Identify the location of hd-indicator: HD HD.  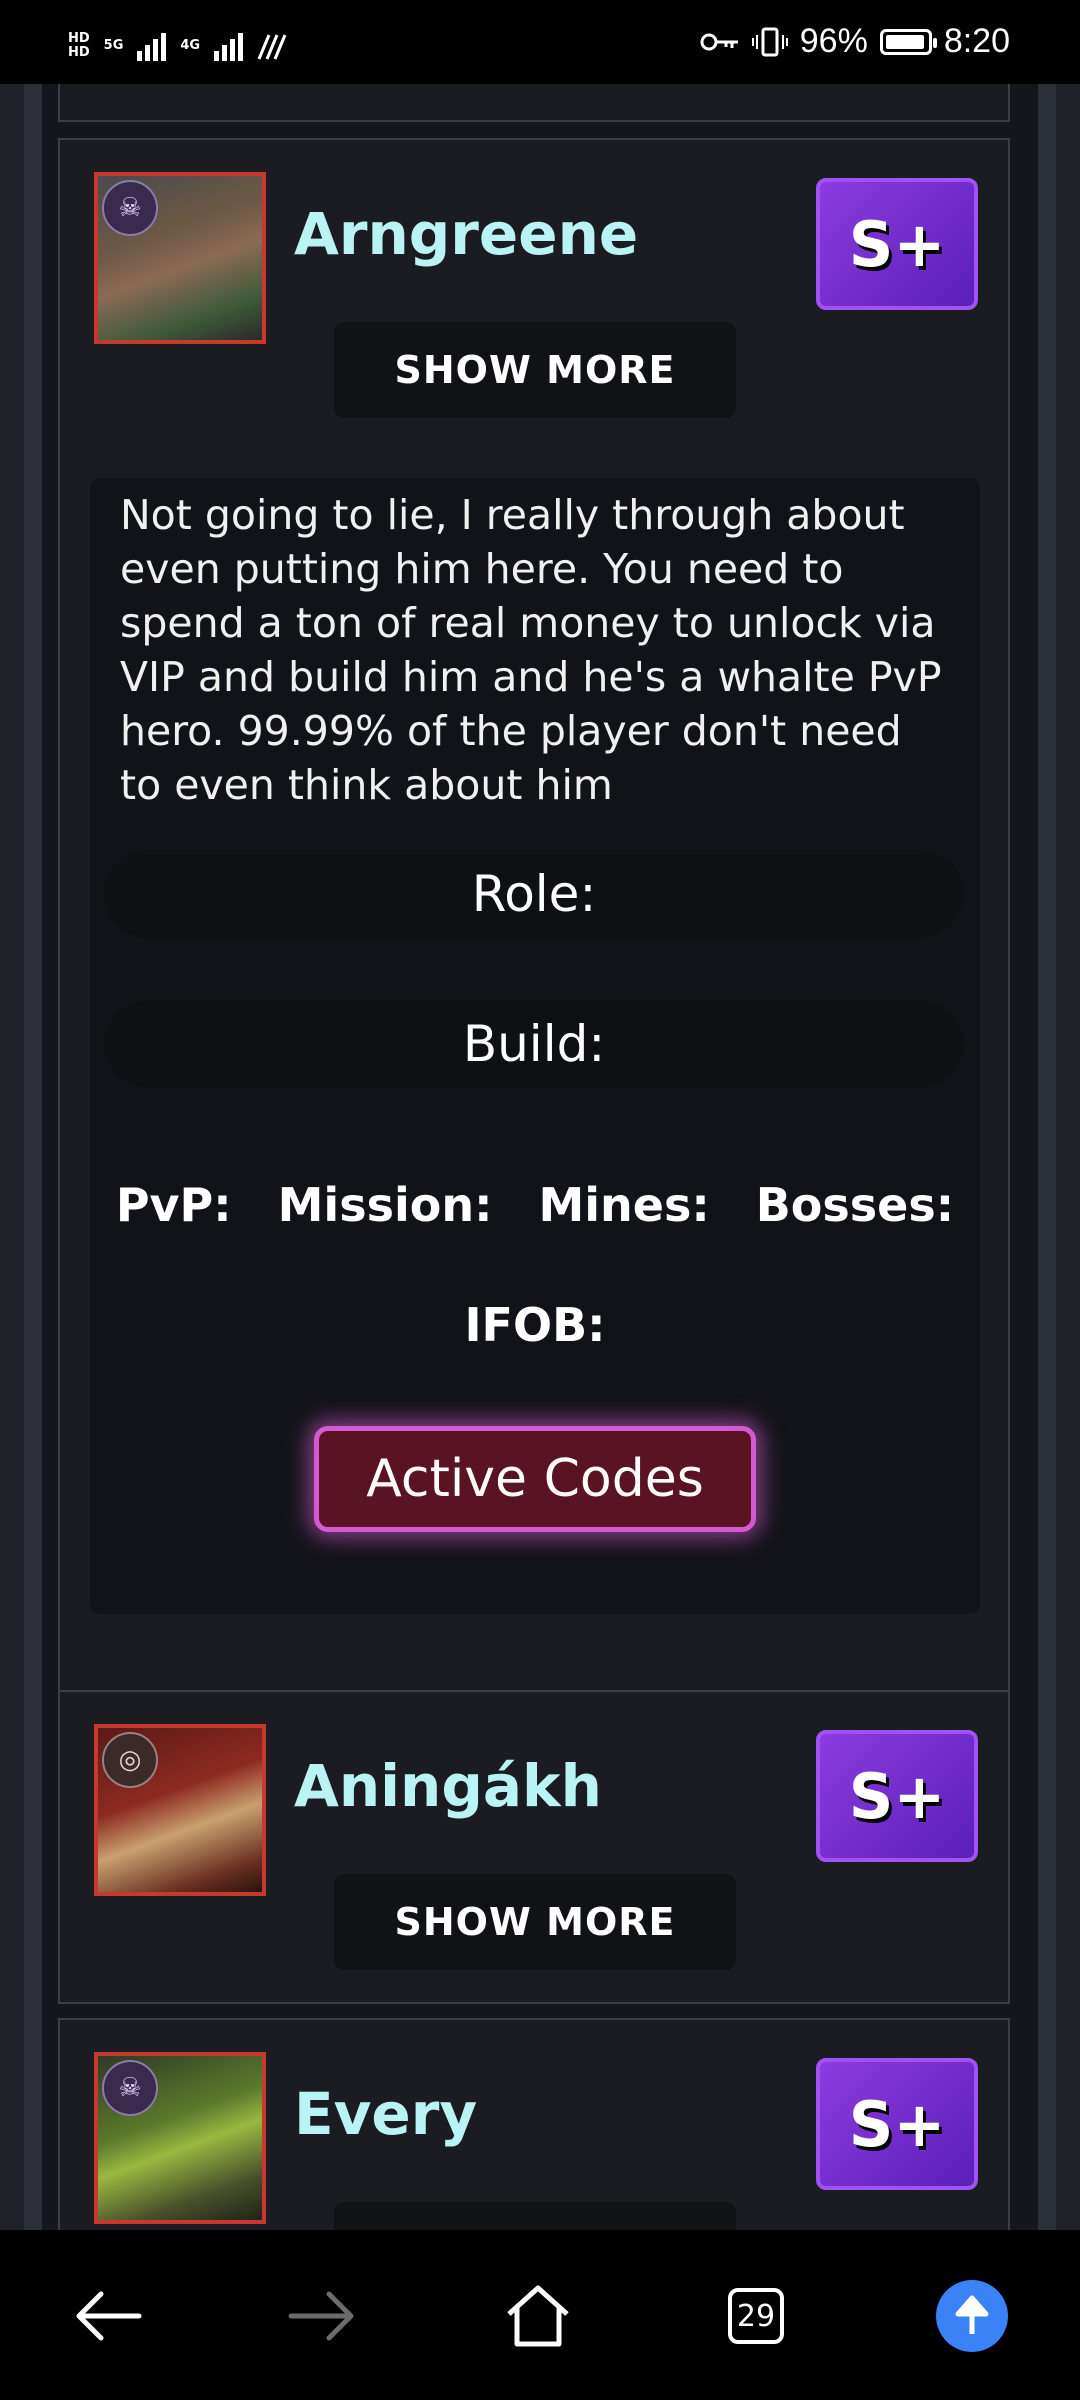
(79, 46).